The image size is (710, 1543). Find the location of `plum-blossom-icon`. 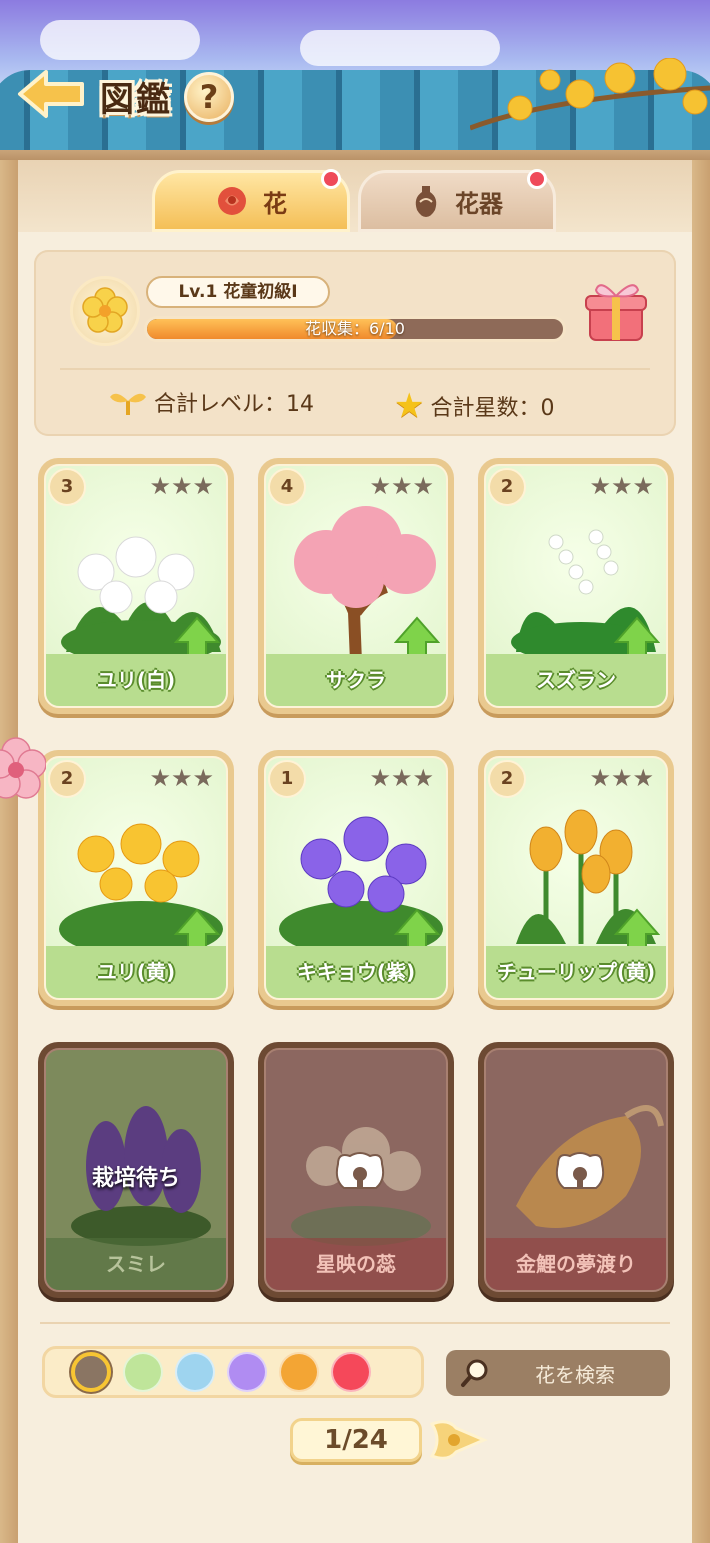

plum-blossom-icon is located at coordinates (105, 310).